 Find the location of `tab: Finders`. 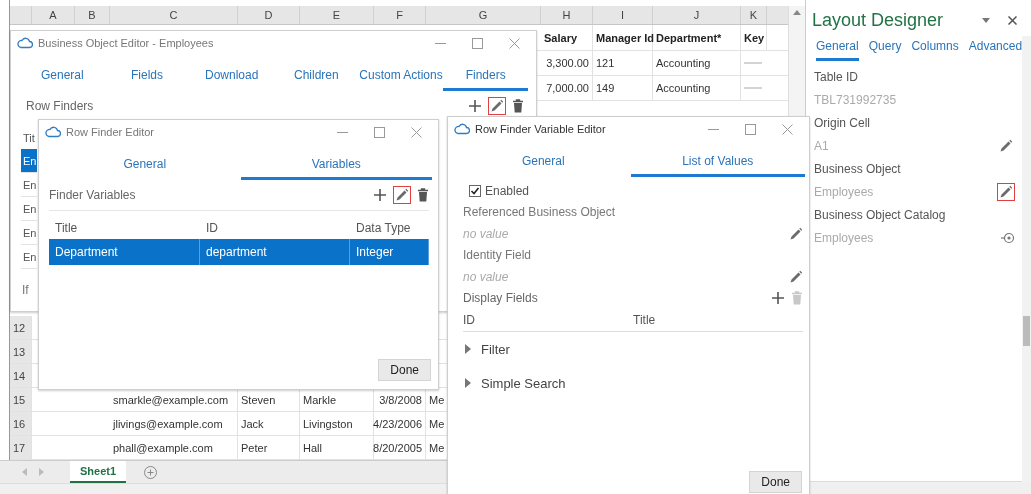

tab: Finders is located at coordinates (486, 76).